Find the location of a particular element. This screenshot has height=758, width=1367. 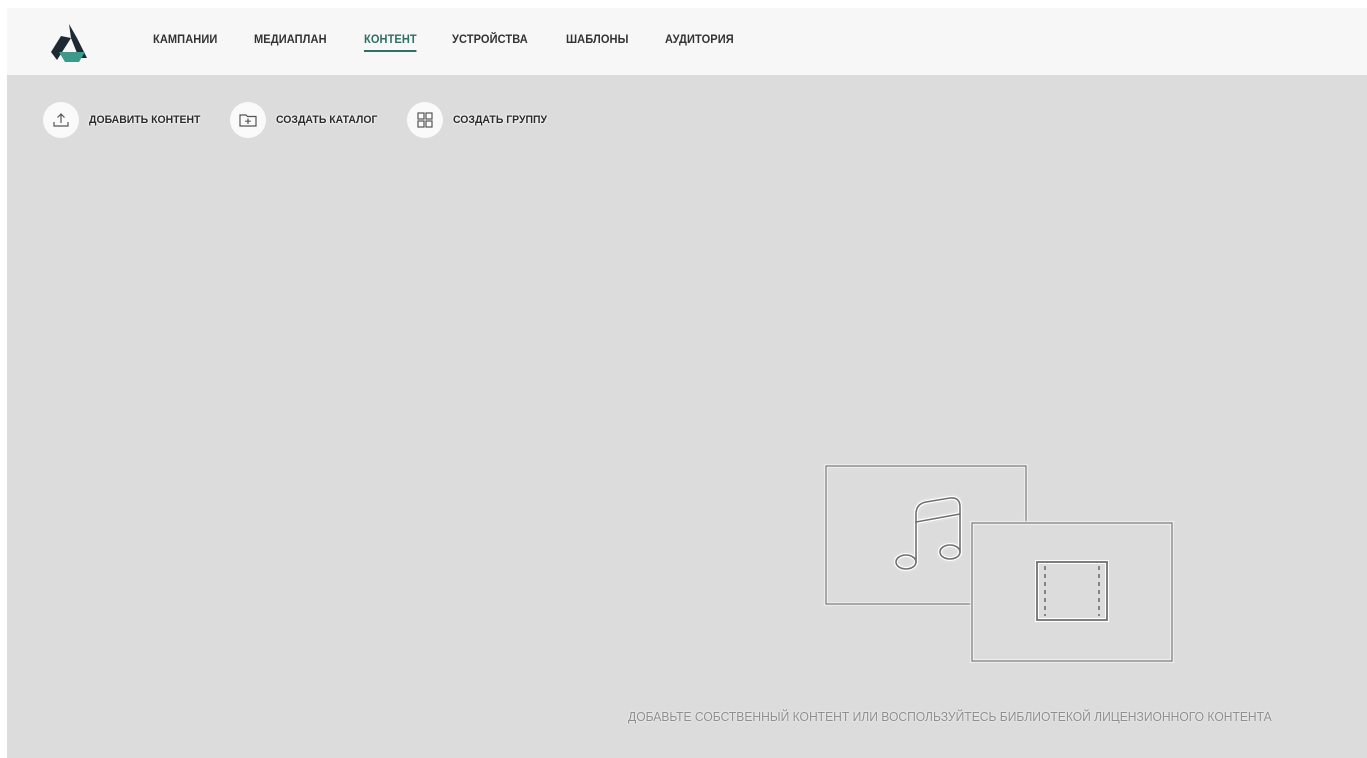

nav-item-templates: ШАБЛОНЫ is located at coordinates (597, 42).